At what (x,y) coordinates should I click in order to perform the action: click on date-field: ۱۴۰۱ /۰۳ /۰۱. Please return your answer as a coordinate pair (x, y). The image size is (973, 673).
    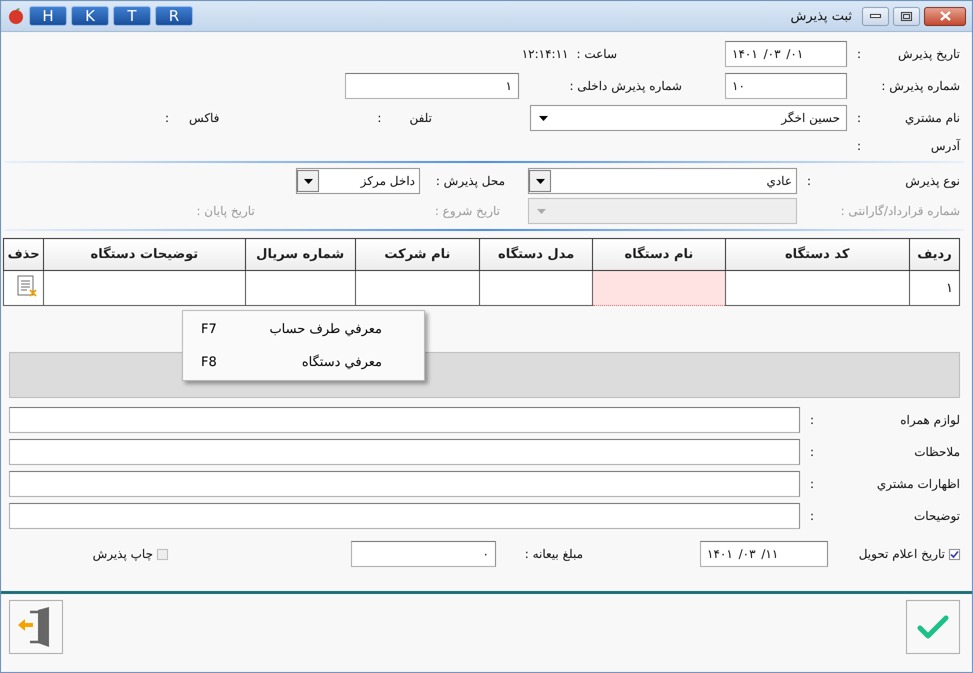
    Looking at the image, I should click on (786, 54).